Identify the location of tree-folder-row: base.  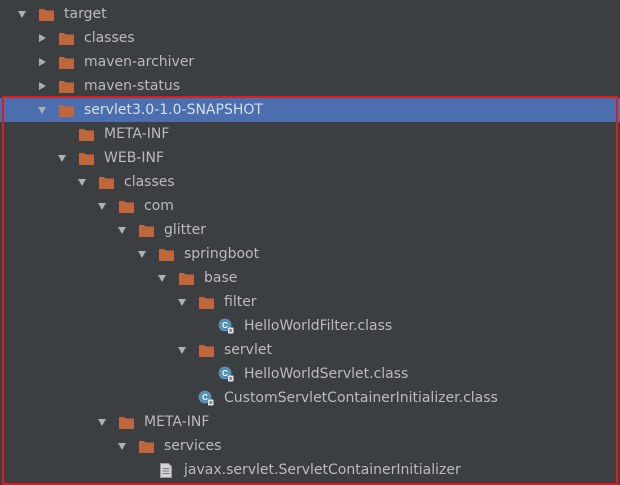
(310, 278).